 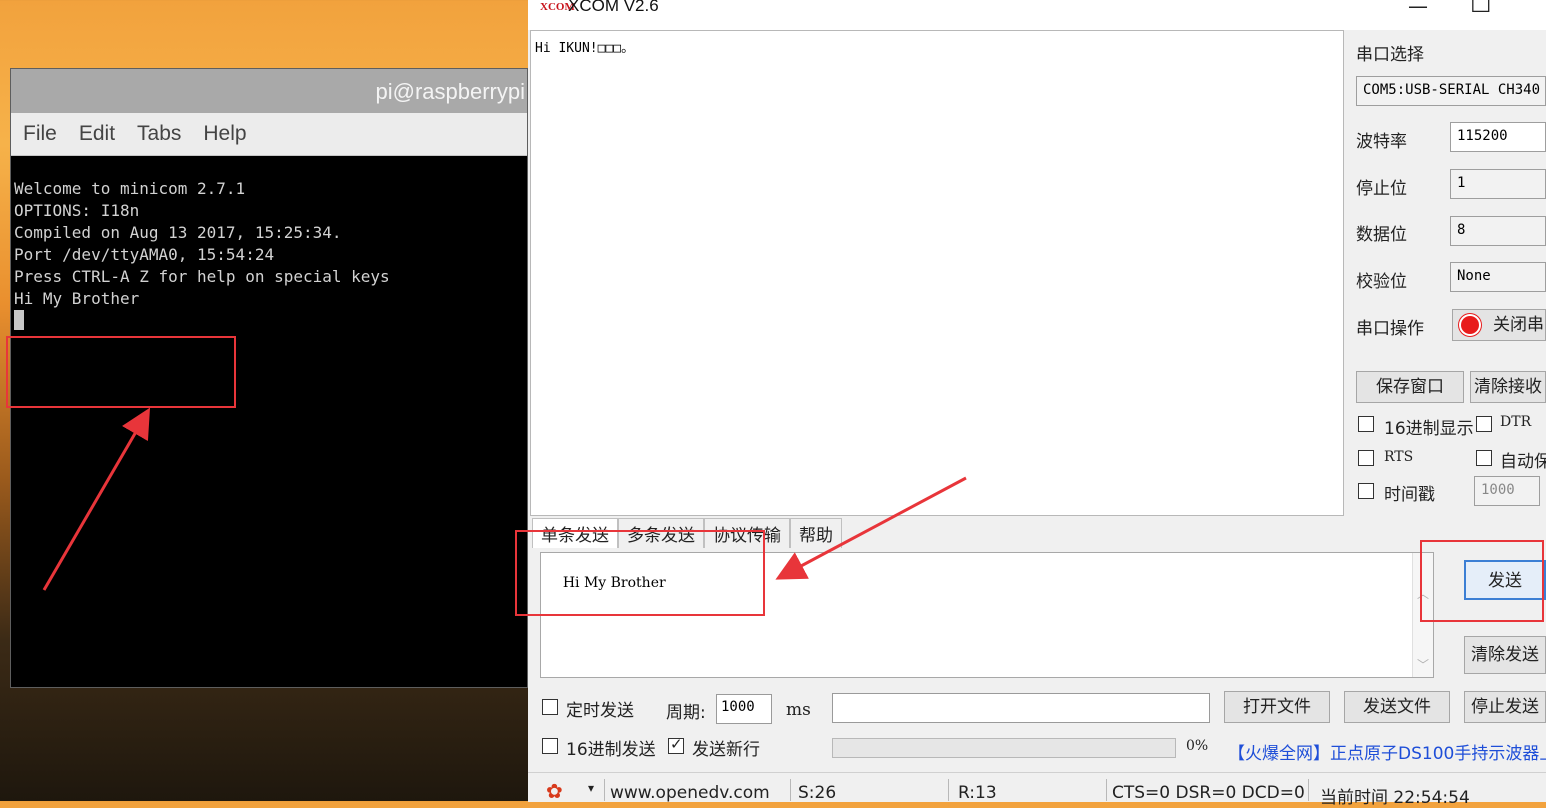 I want to click on annotation-arrows, so click(x=504, y=499).